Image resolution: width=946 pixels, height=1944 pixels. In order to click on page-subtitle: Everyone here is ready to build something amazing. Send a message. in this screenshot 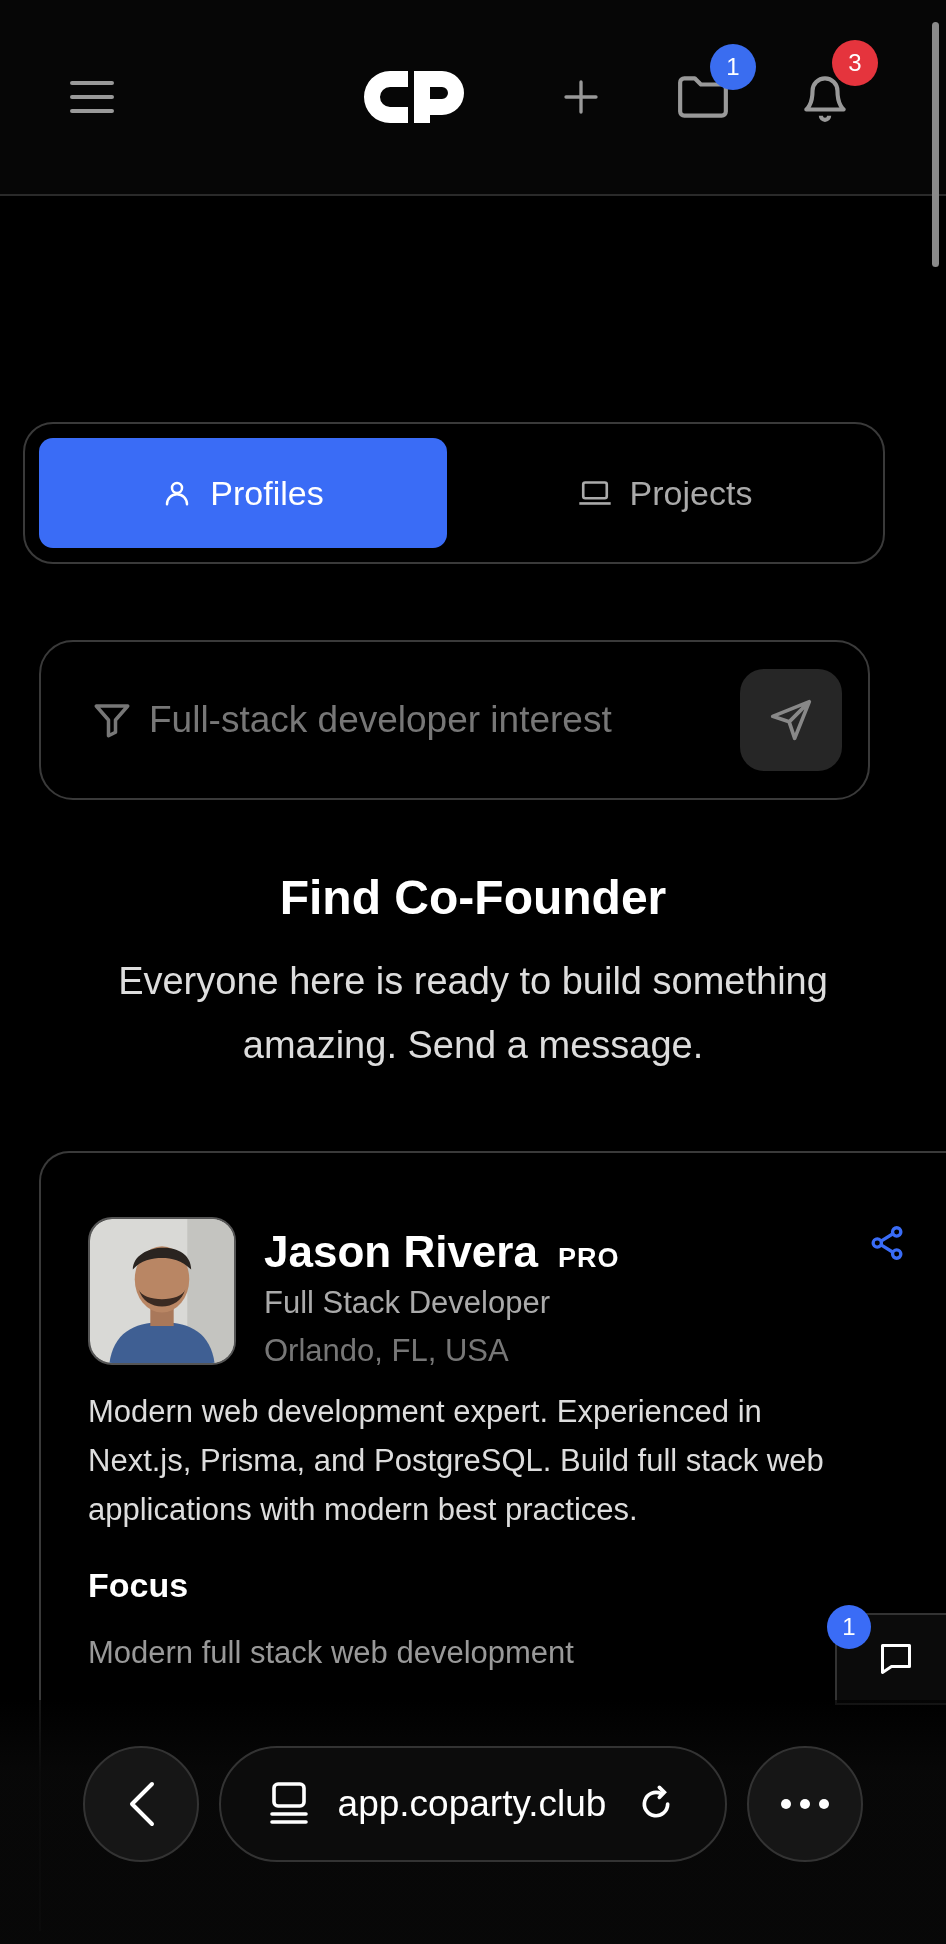, I will do `click(473, 1013)`.